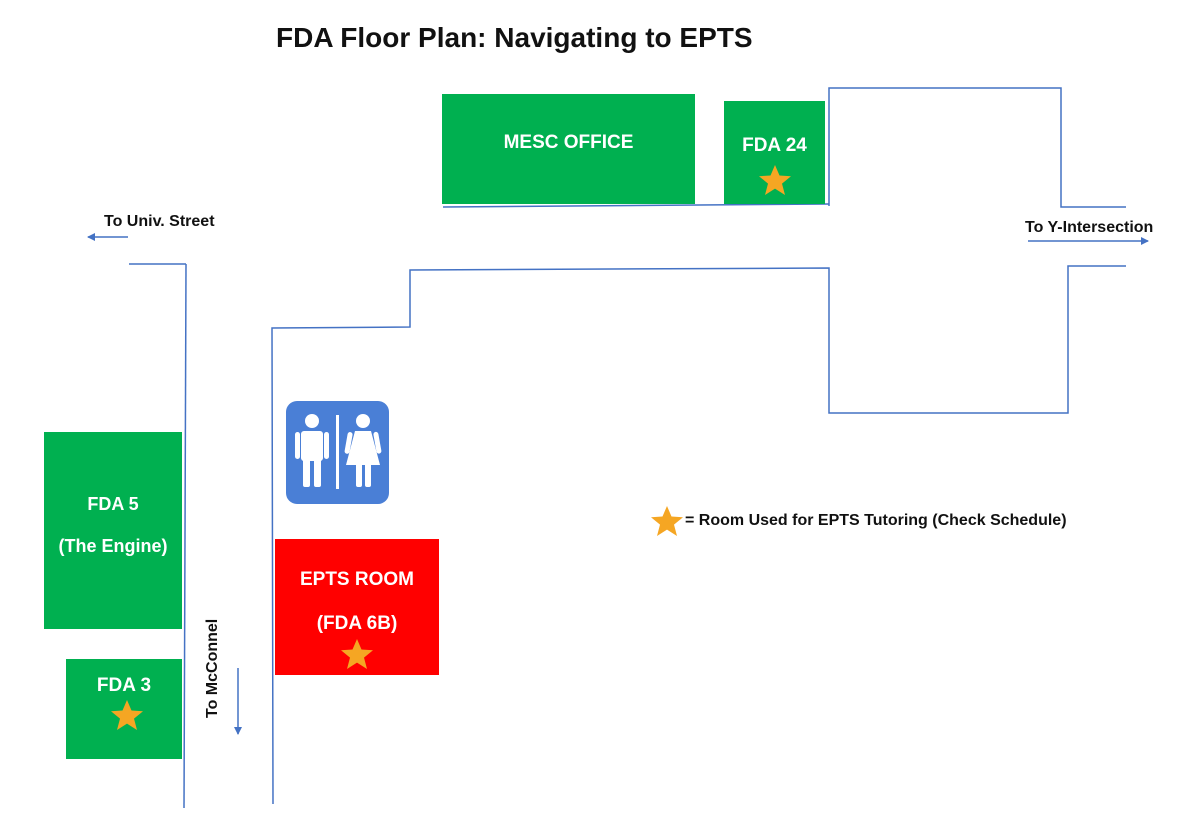  Describe the element at coordinates (124, 685) in the screenshot. I see `room-fda3-label: FDA 3` at that location.